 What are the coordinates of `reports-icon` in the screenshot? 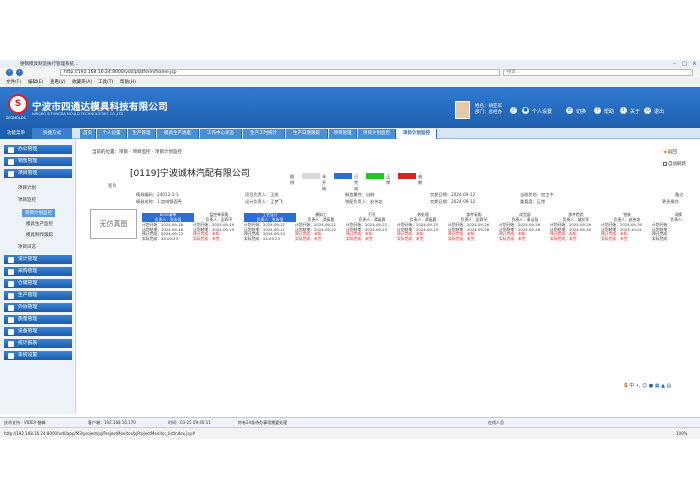 It's located at (11, 343).